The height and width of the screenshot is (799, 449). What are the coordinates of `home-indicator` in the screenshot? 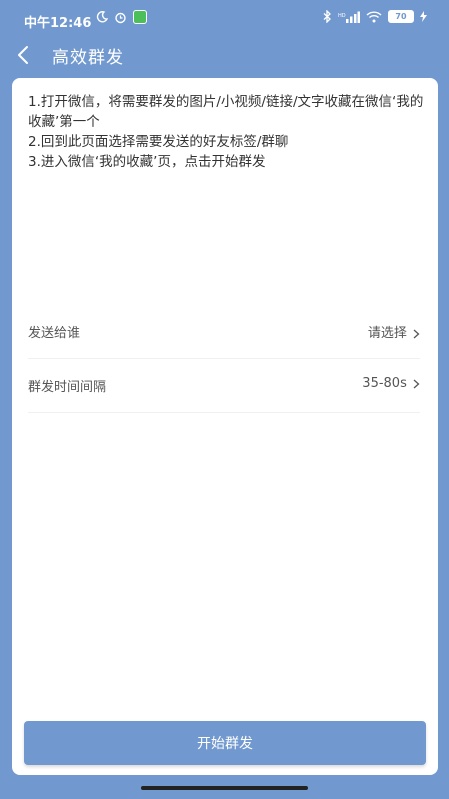 It's located at (224, 788).